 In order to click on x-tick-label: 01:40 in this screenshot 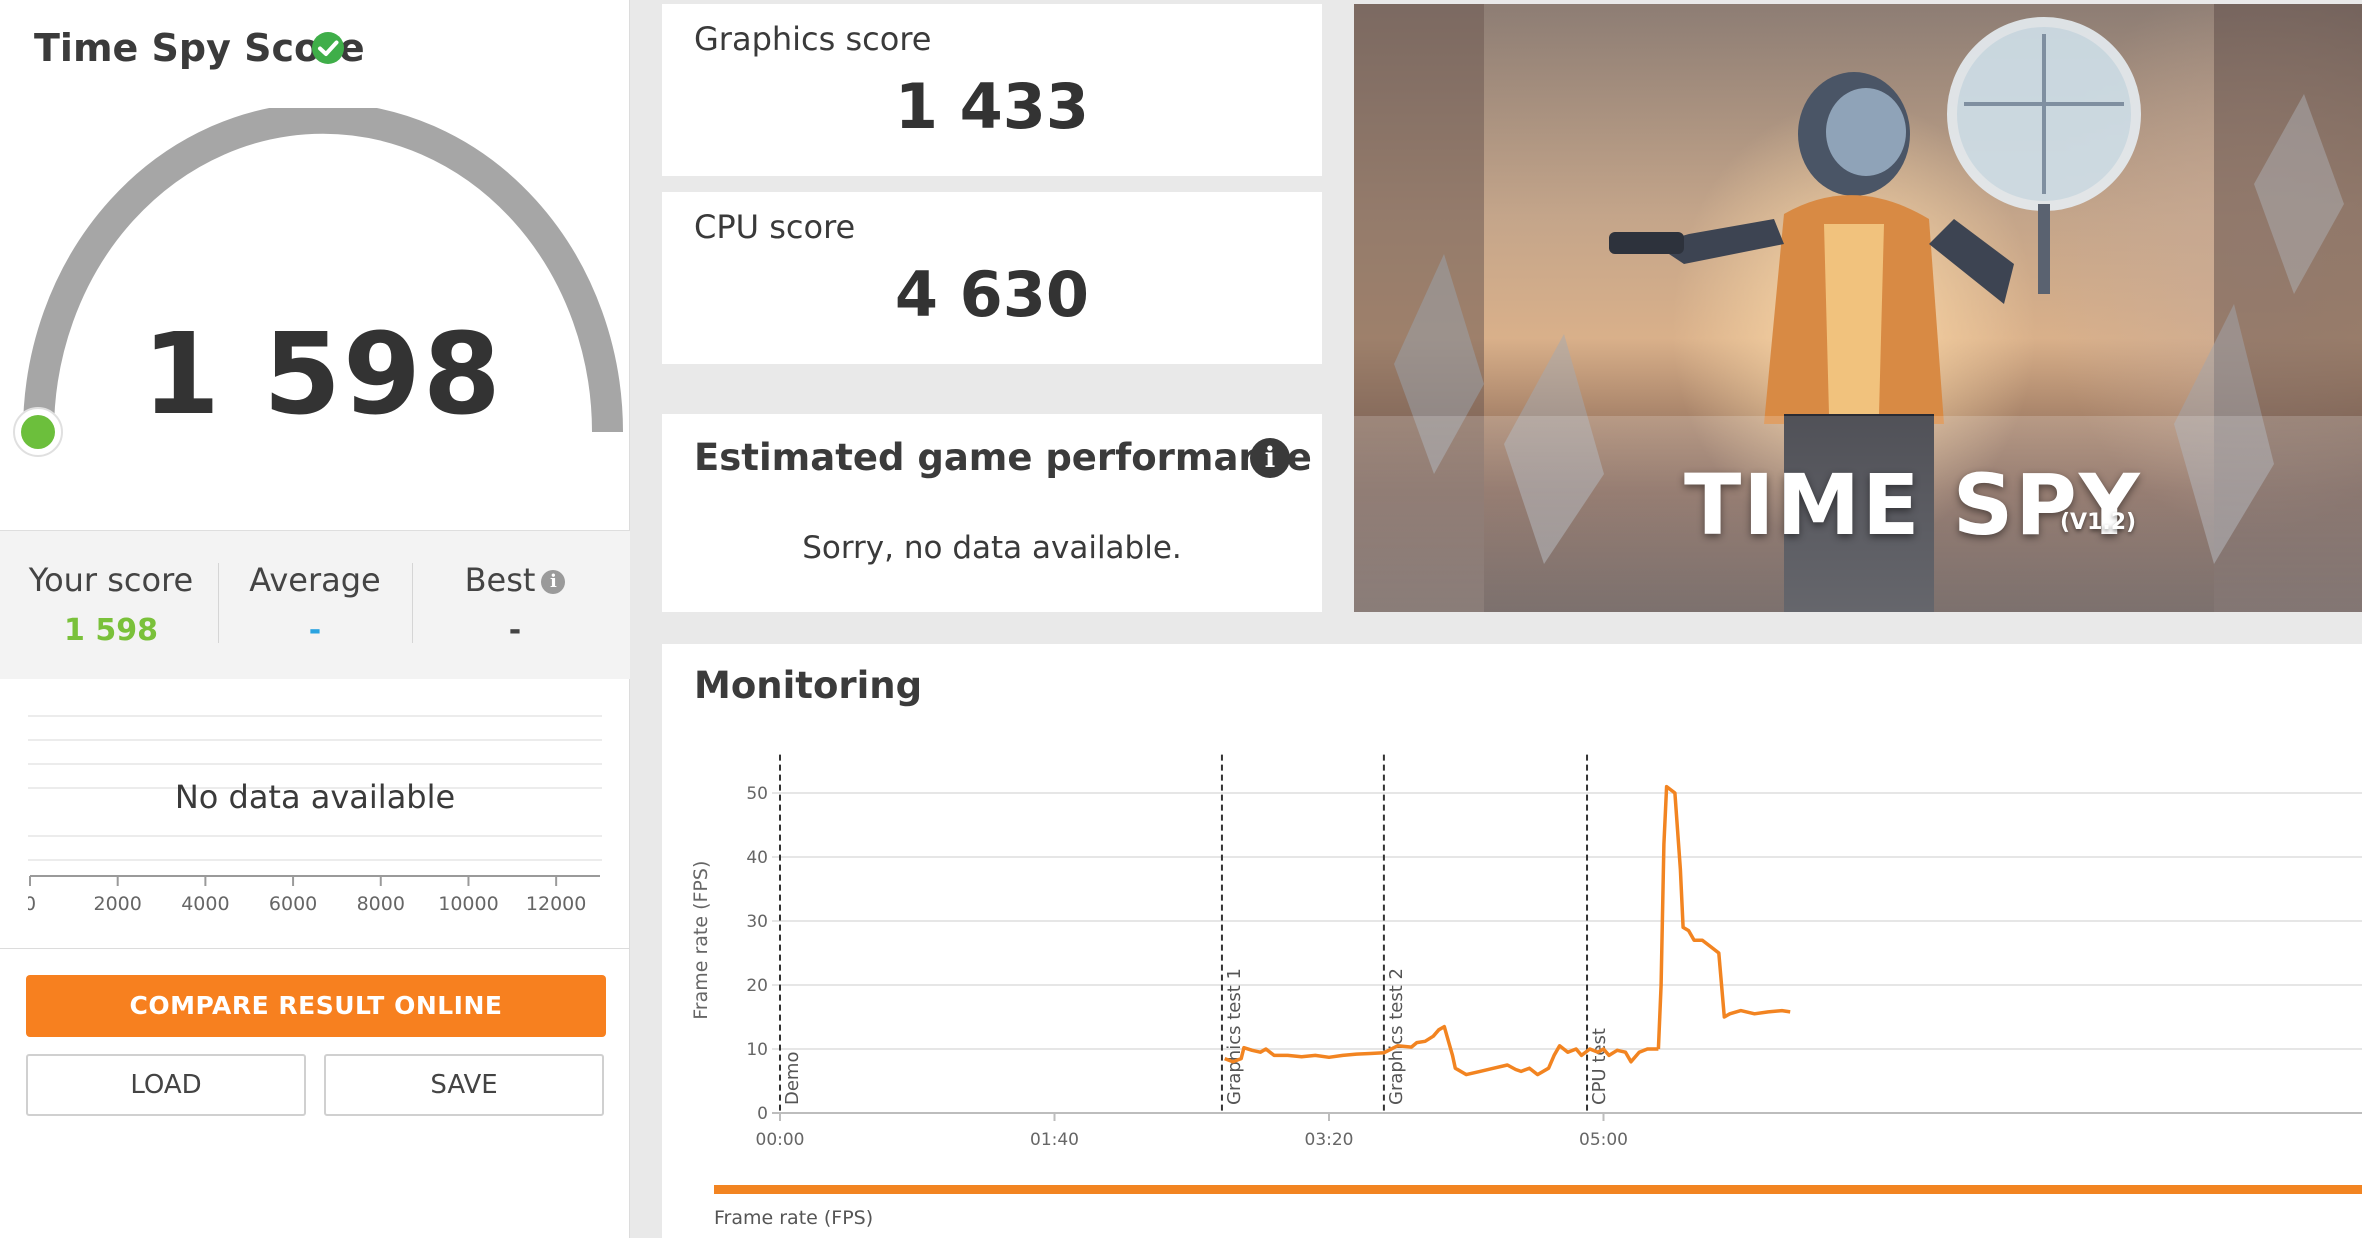, I will do `click(1054, 1140)`.